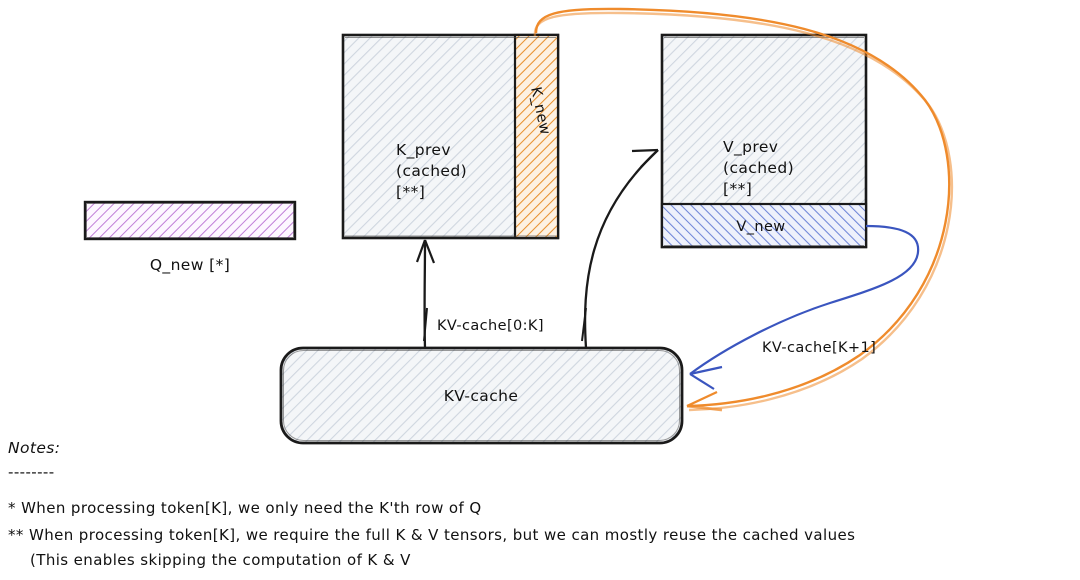 The height and width of the screenshot is (580, 1080). Describe the element at coordinates (450, 136) in the screenshot. I see `k-prev-box` at that location.